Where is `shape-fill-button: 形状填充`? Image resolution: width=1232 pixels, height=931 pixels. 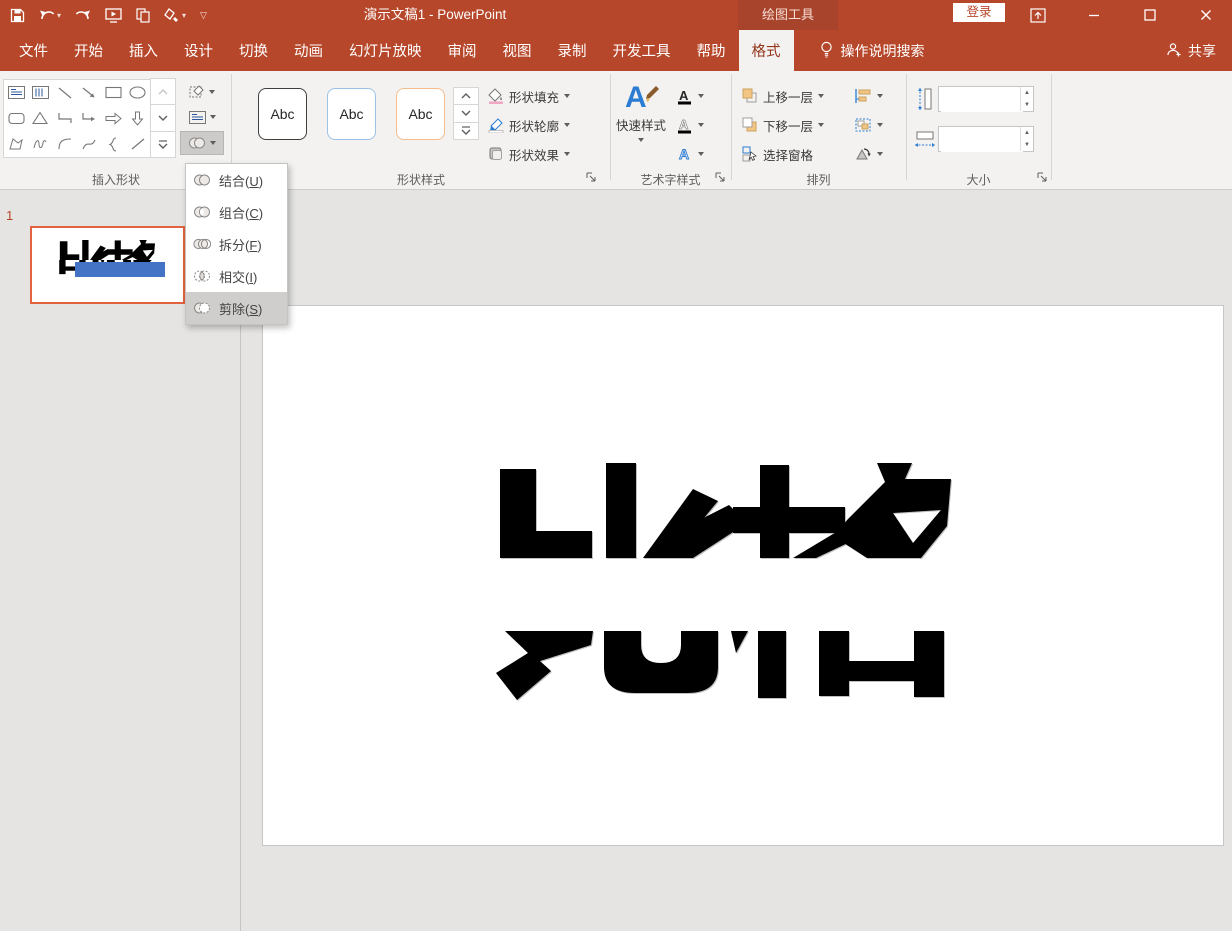 shape-fill-button: 形状填充 is located at coordinates (529, 96).